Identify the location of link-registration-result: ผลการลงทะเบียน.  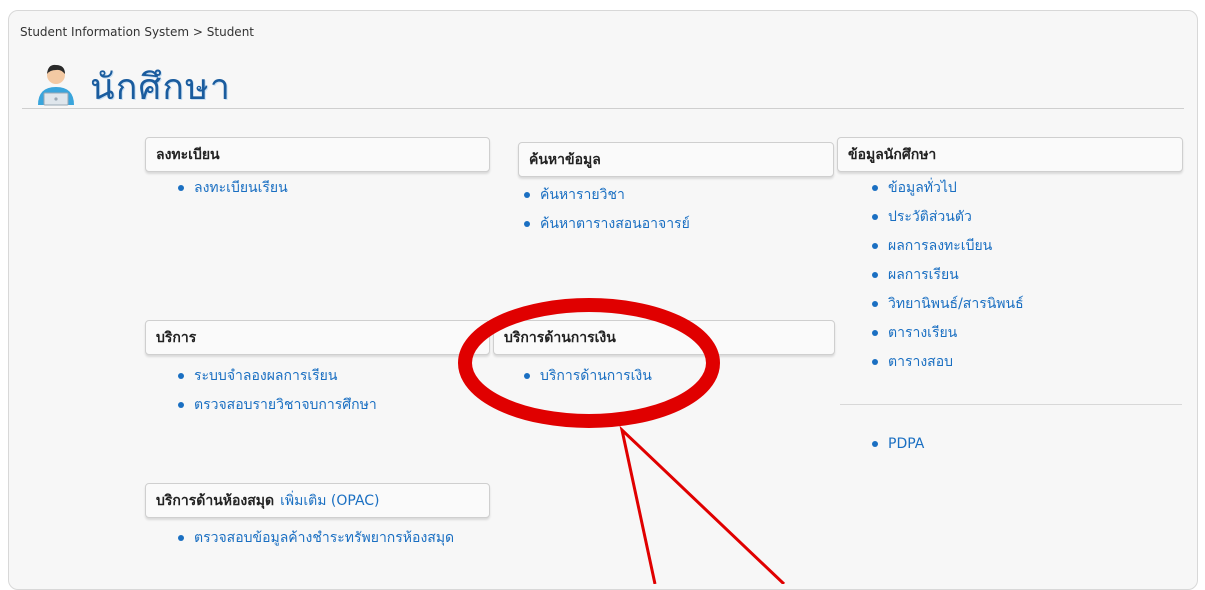
(948, 245).